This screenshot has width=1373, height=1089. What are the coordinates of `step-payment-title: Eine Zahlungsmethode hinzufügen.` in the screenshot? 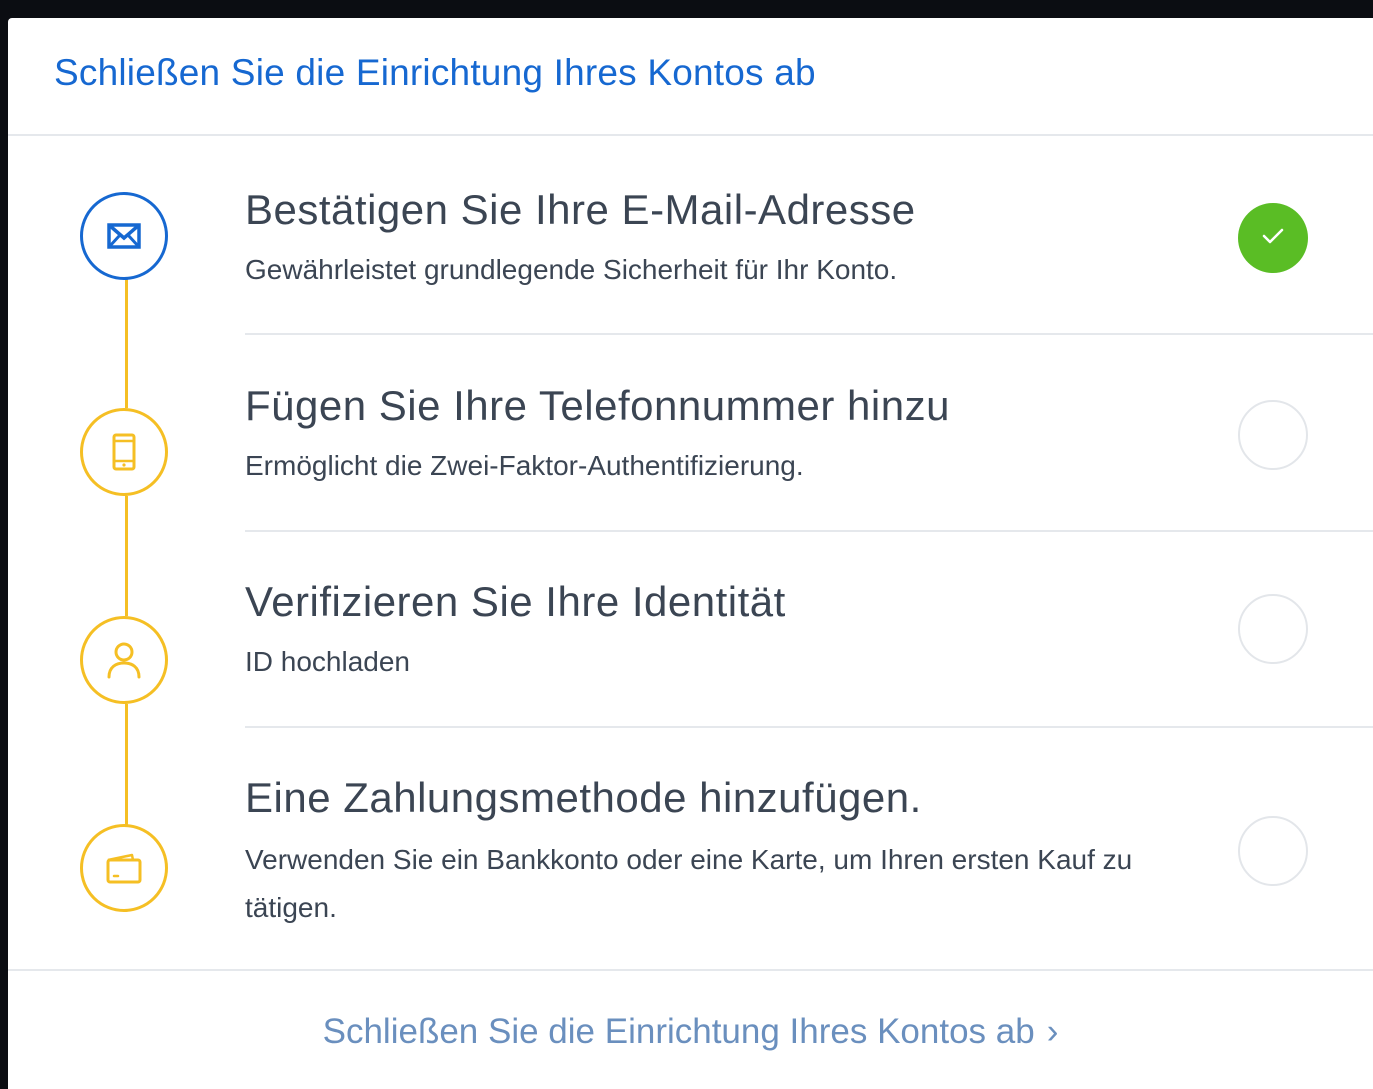 It's located at (583, 798).